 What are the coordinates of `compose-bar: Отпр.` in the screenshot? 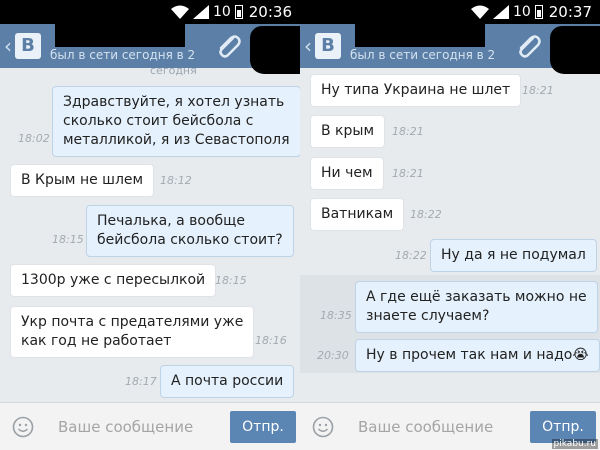 It's located at (150, 426).